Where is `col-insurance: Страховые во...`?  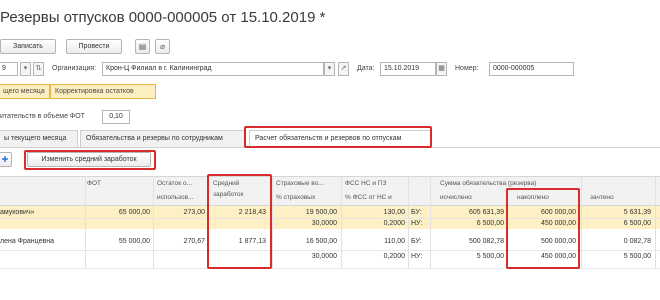
col-insurance: Страховые во... is located at coordinates (300, 183).